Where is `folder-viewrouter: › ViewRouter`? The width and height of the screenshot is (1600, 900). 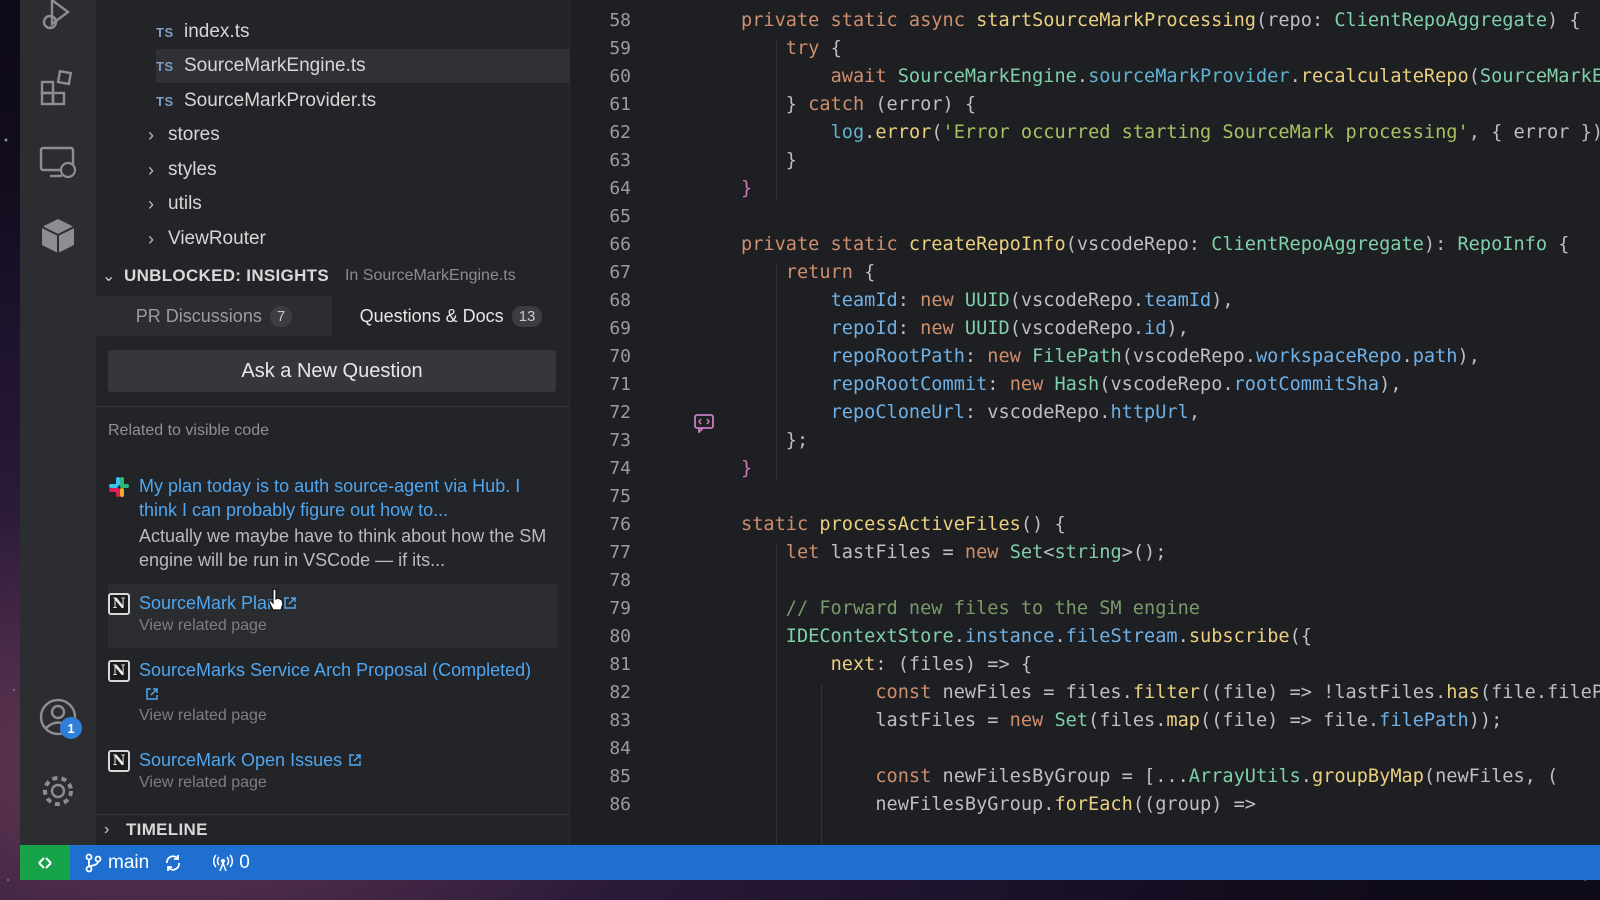
folder-viewrouter: › ViewRouter is located at coordinates (355, 239).